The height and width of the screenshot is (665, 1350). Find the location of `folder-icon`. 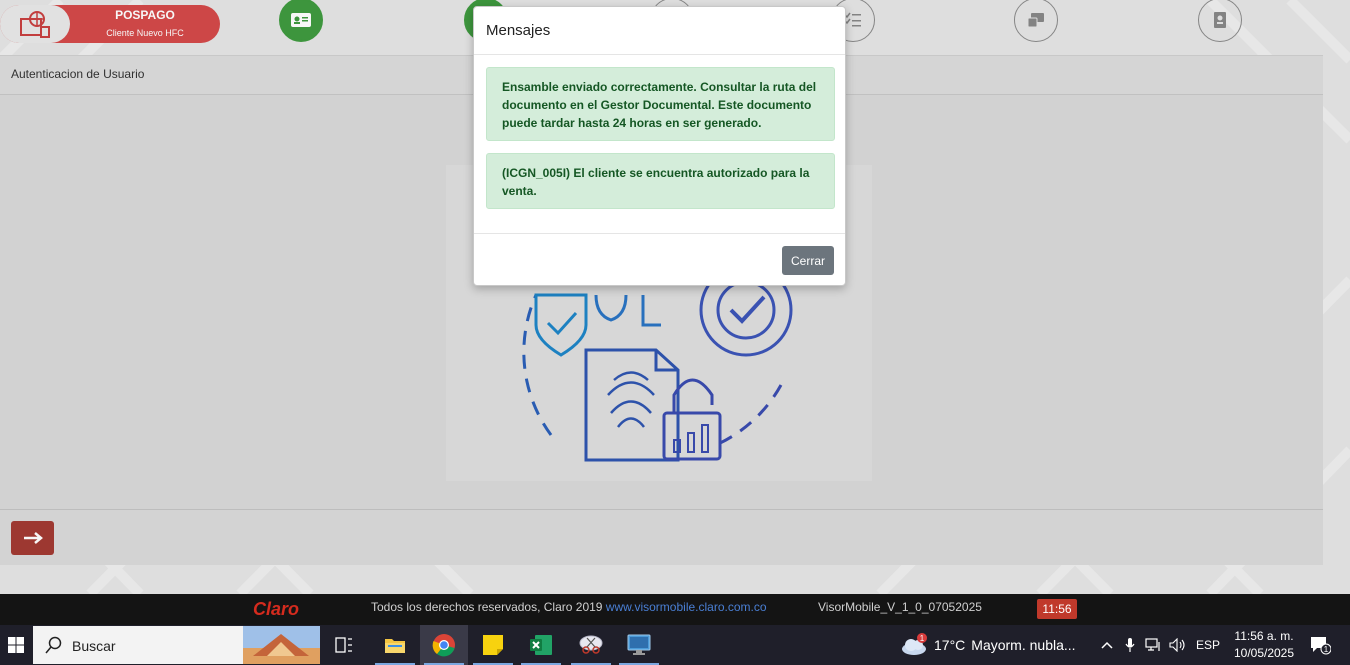

folder-icon is located at coordinates (395, 646).